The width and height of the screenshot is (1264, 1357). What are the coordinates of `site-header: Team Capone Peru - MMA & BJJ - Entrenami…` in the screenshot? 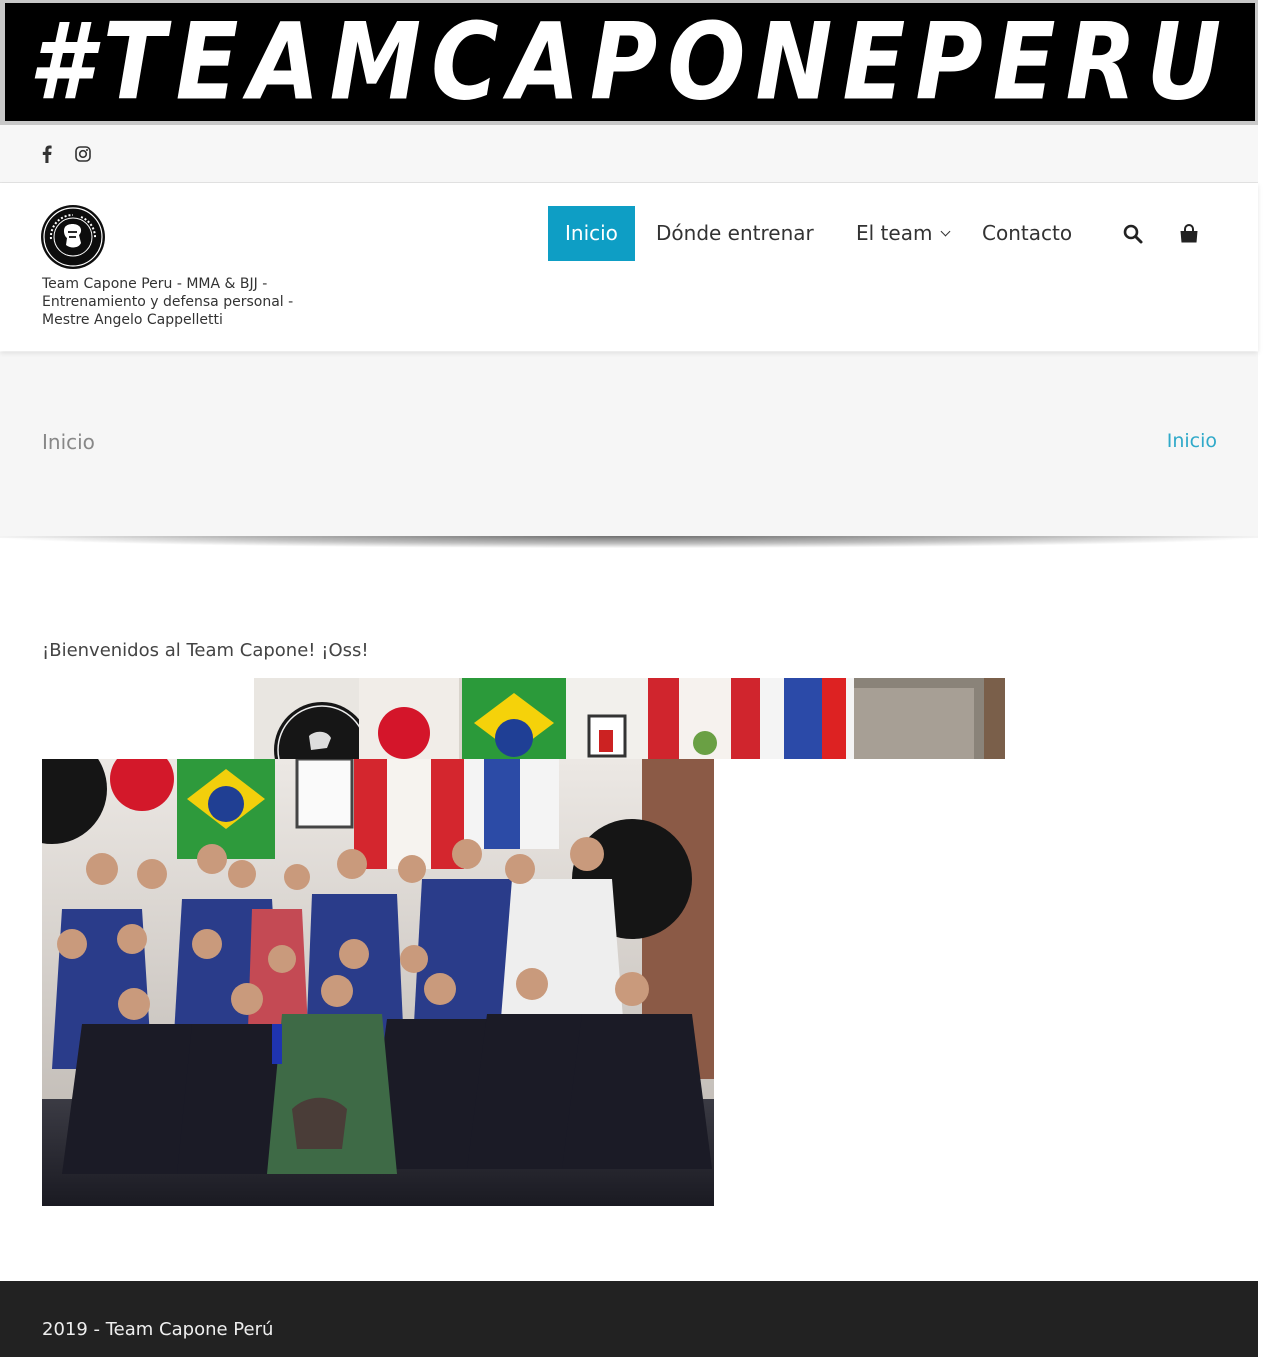 It's located at (629, 267).